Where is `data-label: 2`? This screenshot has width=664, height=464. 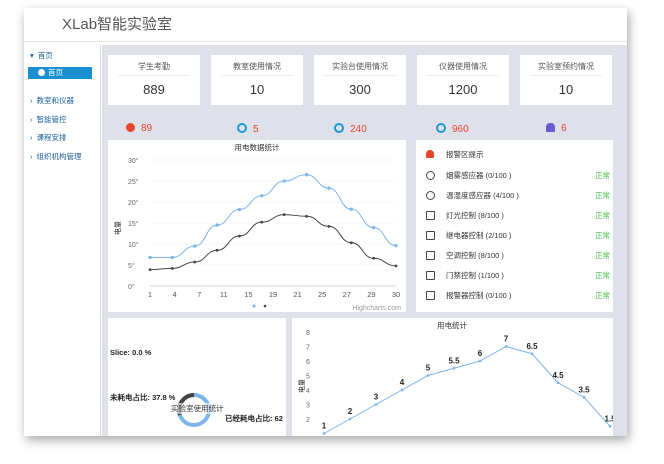 data-label: 2 is located at coordinates (350, 411).